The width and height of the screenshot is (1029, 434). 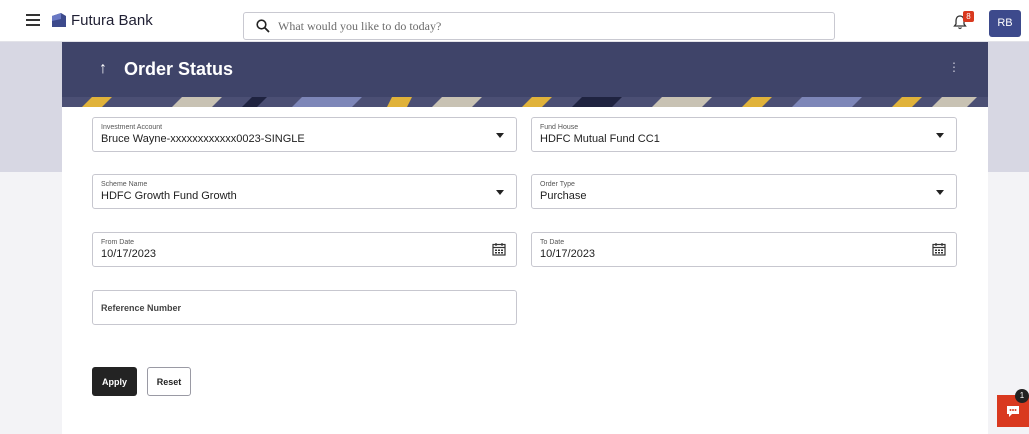 I want to click on search-box, so click(x=539, y=26).